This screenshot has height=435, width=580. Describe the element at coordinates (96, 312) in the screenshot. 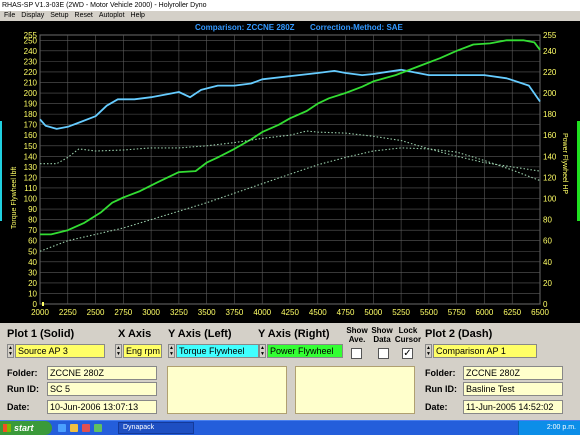

I see `x-tick-label: 2500` at that location.